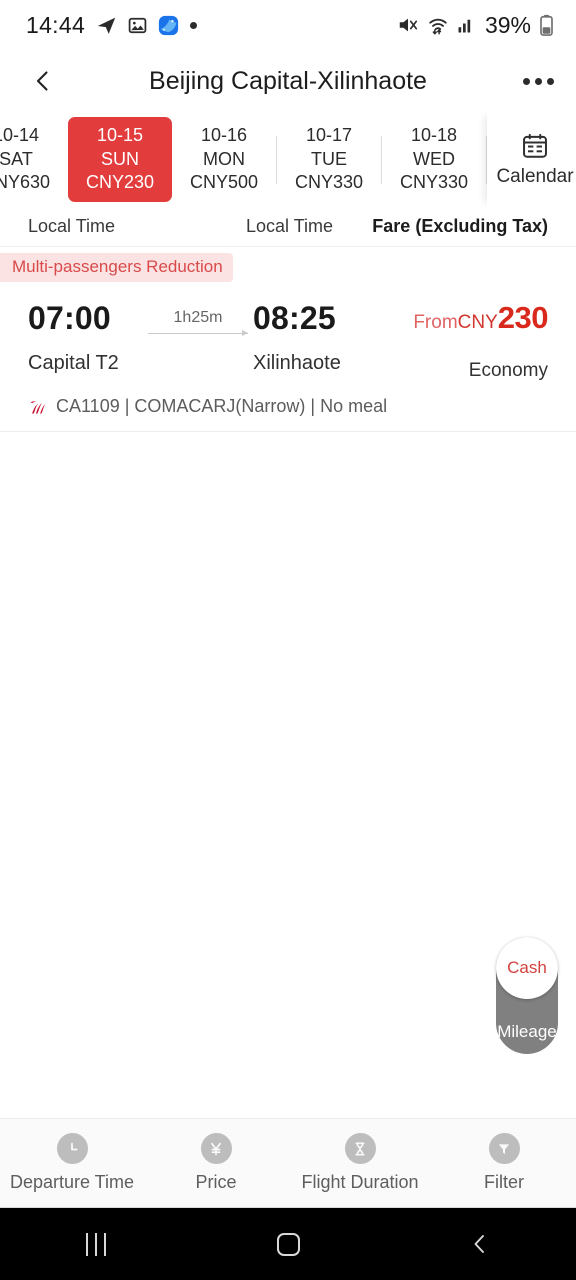 The height and width of the screenshot is (1280, 576). I want to click on status-bar-right: 39%, so click(475, 25).